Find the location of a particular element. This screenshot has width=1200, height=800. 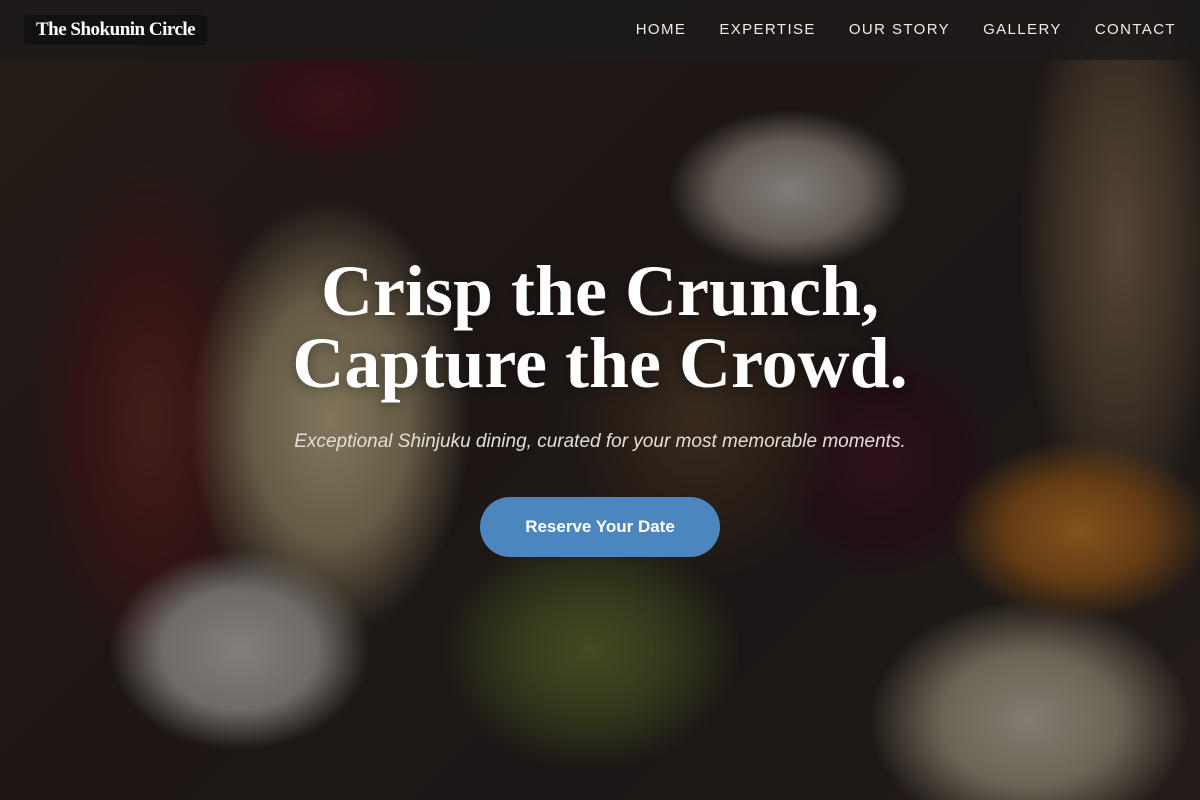

nav-item-gallery: GALLERY is located at coordinates (1022, 29).